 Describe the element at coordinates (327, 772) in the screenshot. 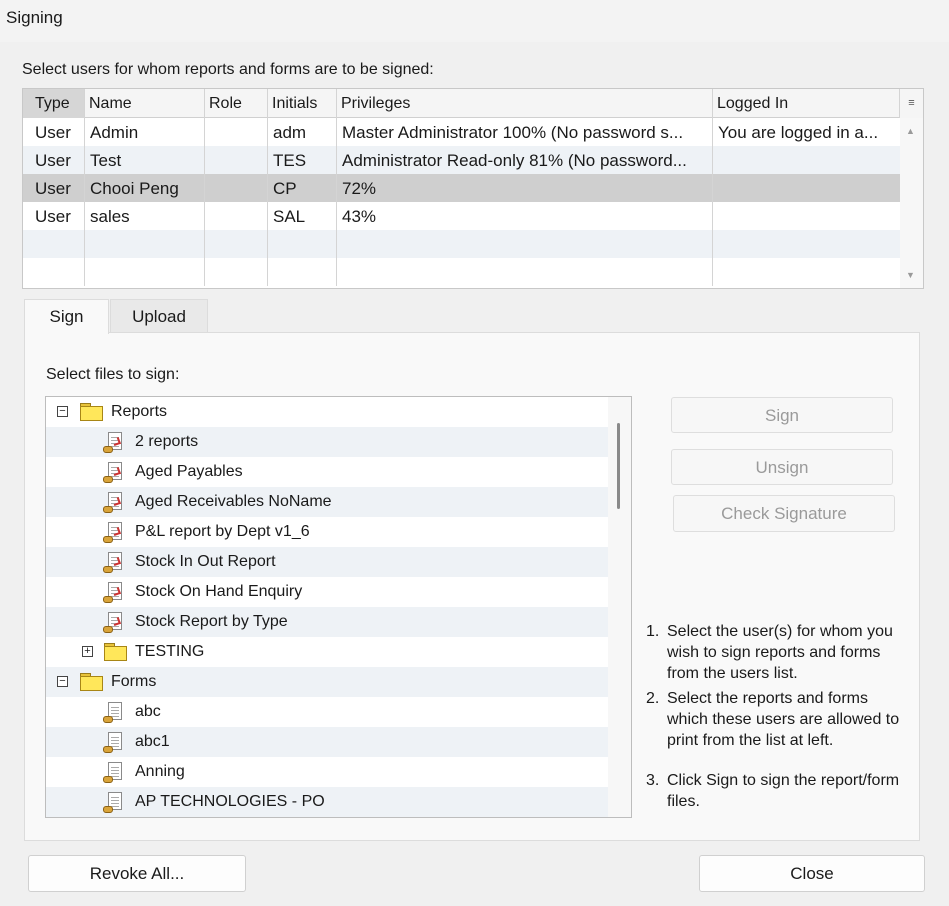

I see `tree-file-node: Anning` at that location.